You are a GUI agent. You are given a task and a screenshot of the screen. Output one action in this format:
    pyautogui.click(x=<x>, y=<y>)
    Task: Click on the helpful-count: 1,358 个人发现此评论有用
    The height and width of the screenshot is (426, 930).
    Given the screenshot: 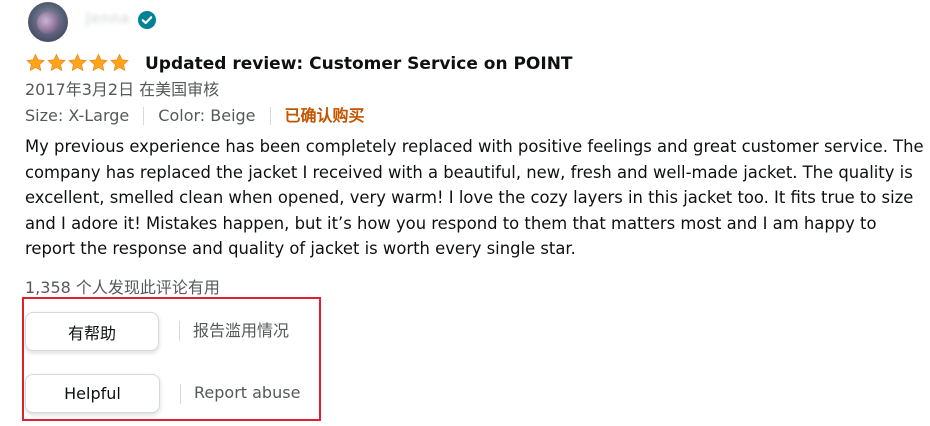 What is the action you would take?
    pyautogui.click(x=122, y=287)
    